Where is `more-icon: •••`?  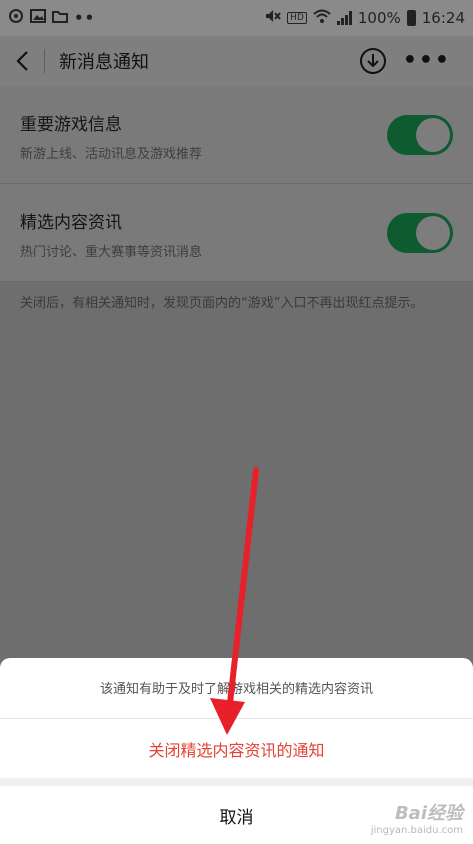
more-icon: ••• is located at coordinates (427, 61).